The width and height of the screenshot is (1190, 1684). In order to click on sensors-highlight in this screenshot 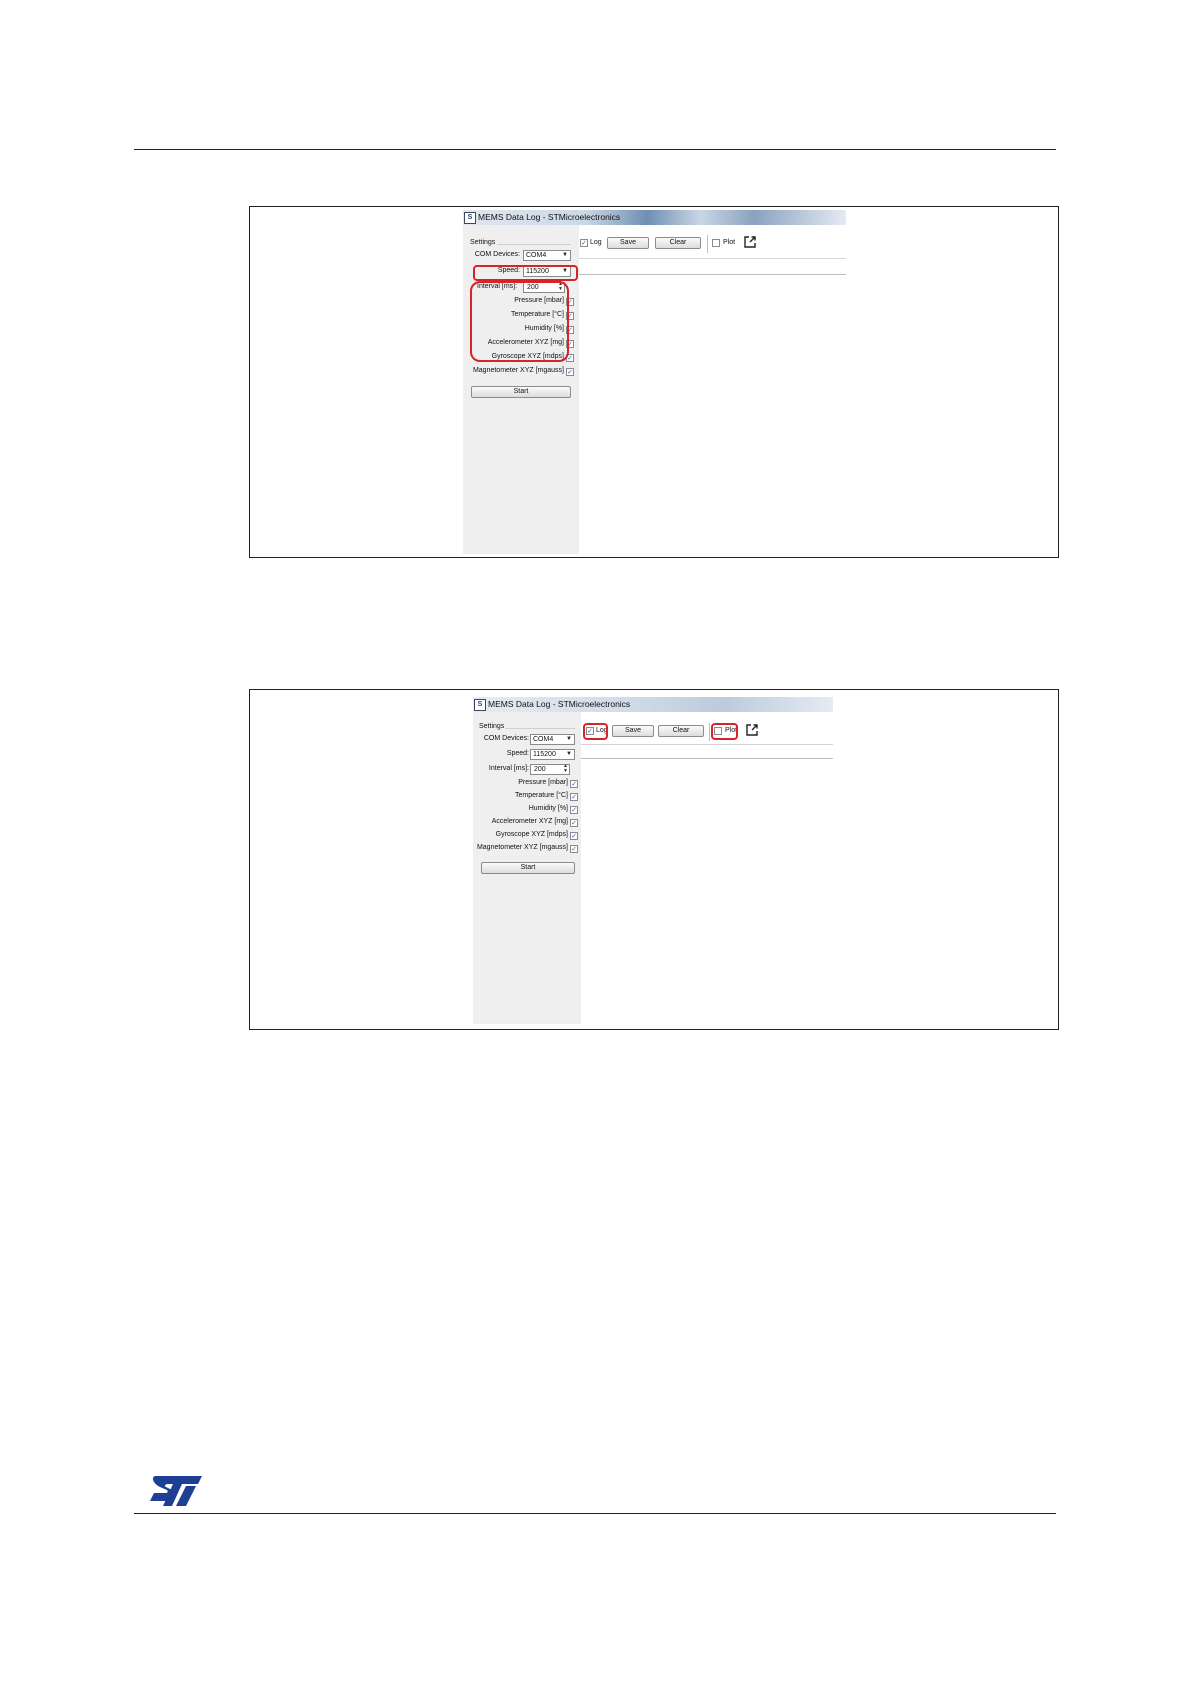, I will do `click(519, 321)`.